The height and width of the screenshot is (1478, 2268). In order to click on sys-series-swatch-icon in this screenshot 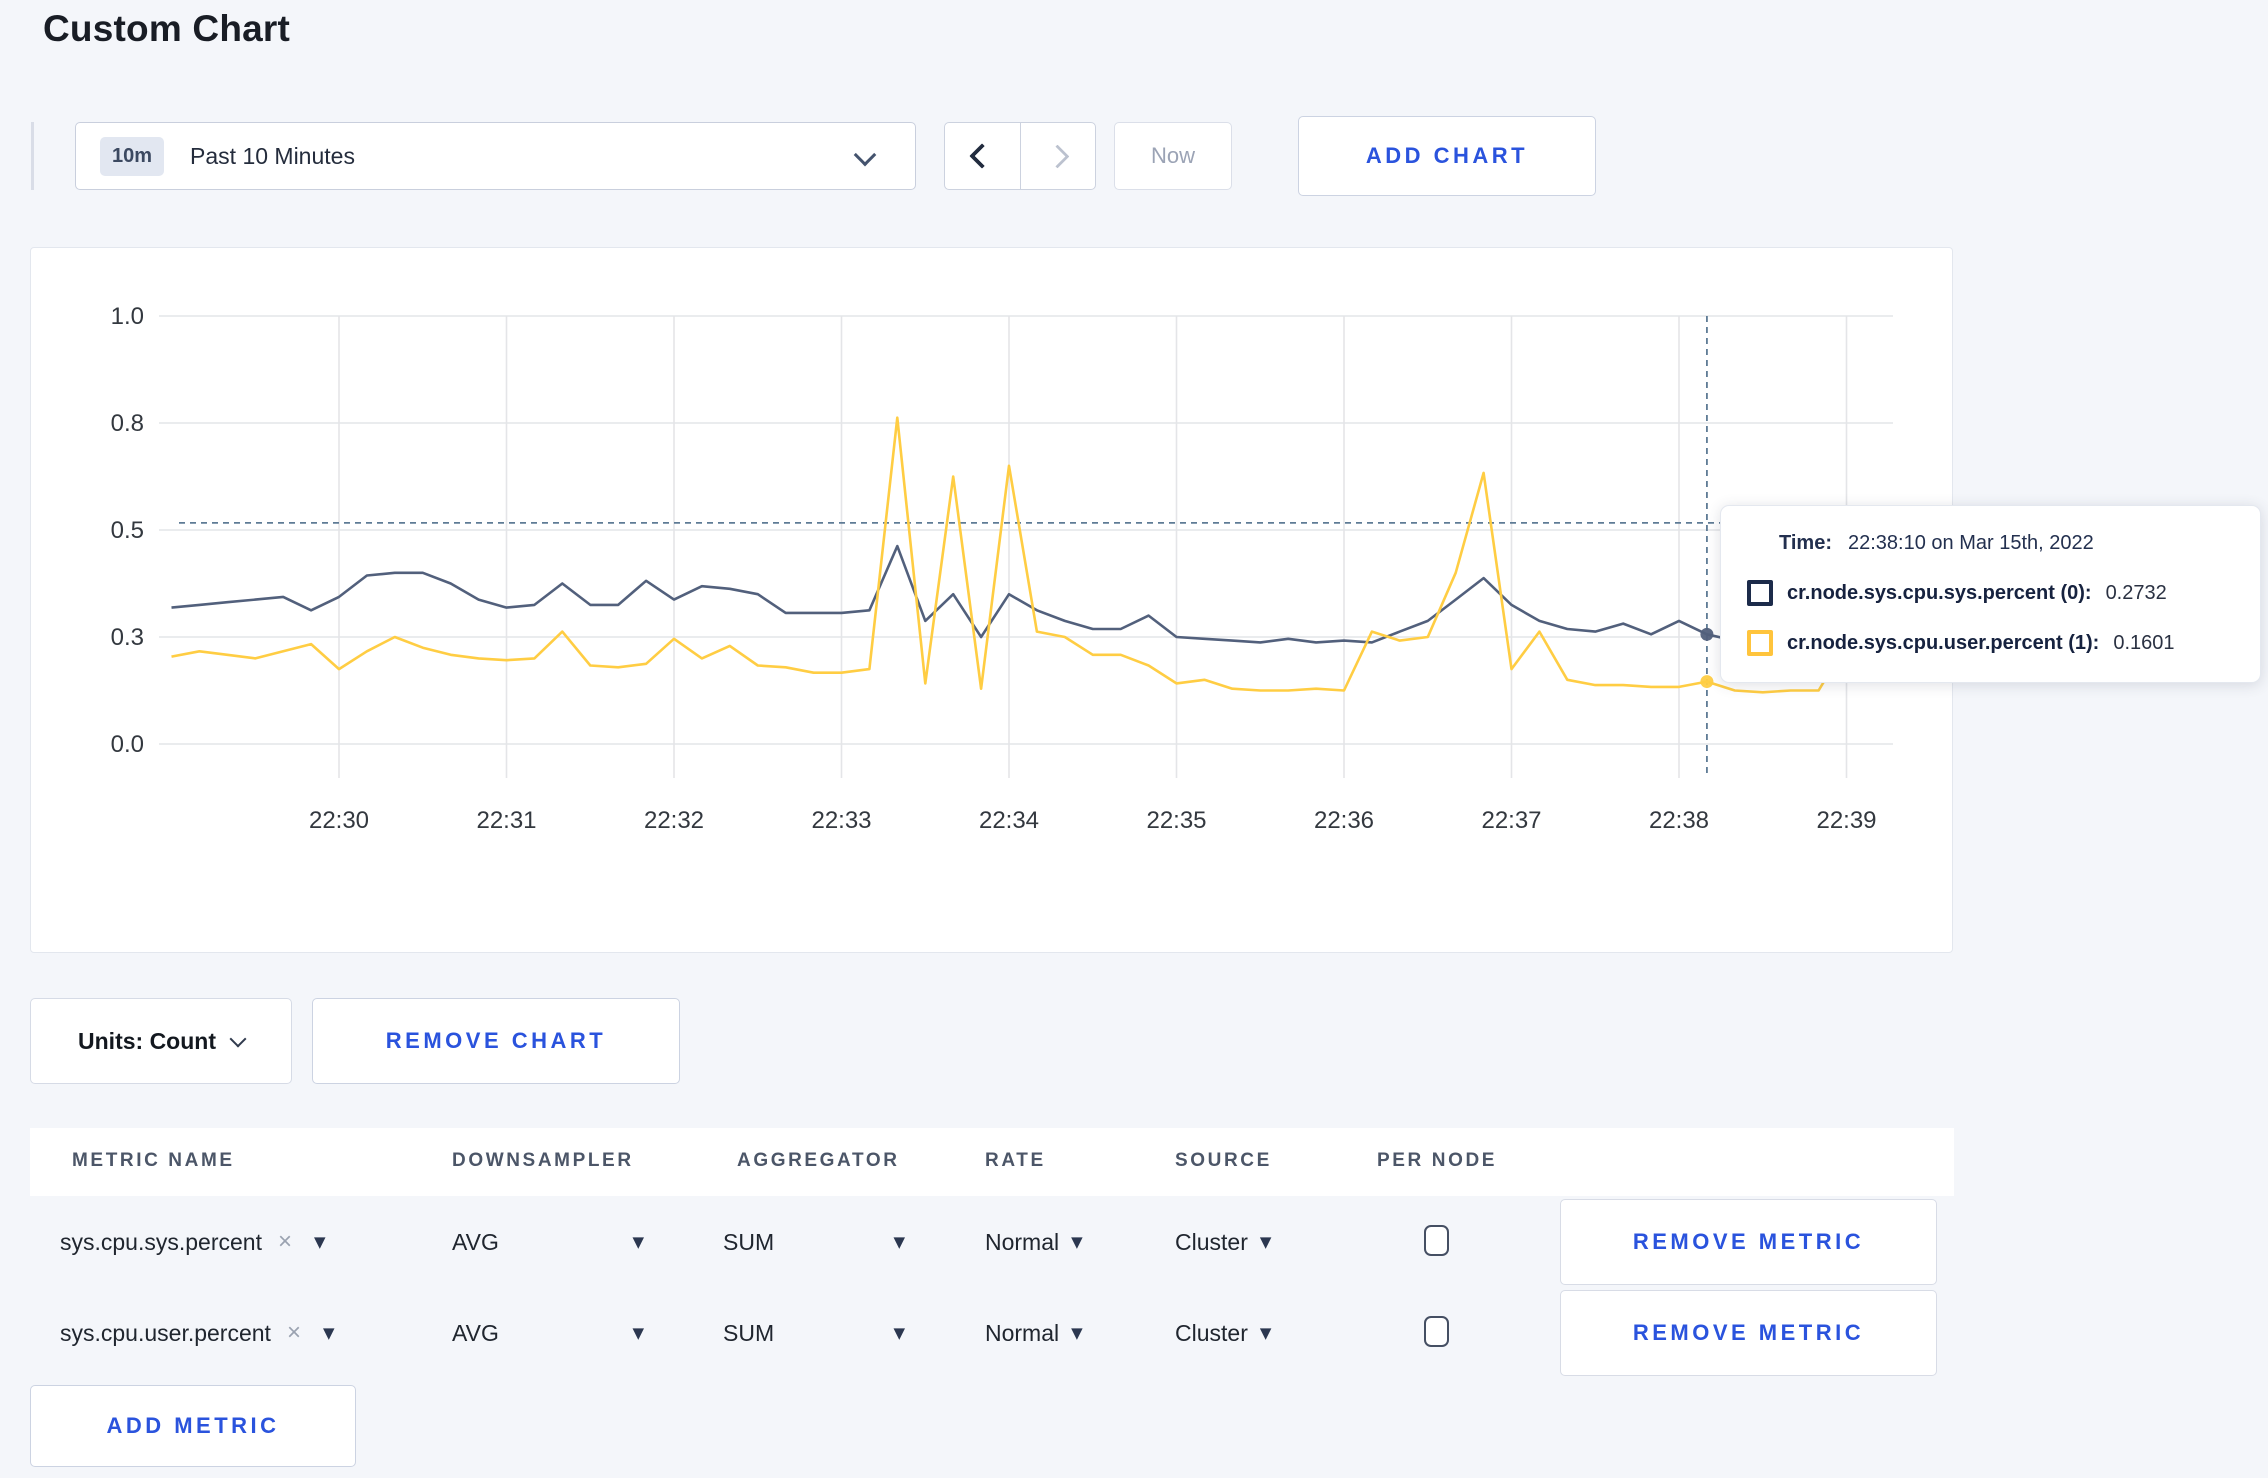, I will do `click(1760, 593)`.